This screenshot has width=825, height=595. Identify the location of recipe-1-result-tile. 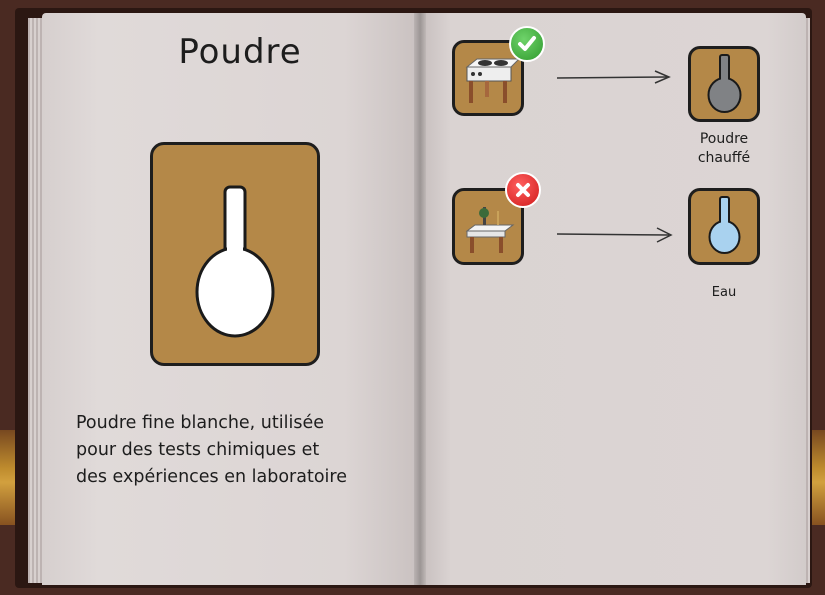
(724, 84).